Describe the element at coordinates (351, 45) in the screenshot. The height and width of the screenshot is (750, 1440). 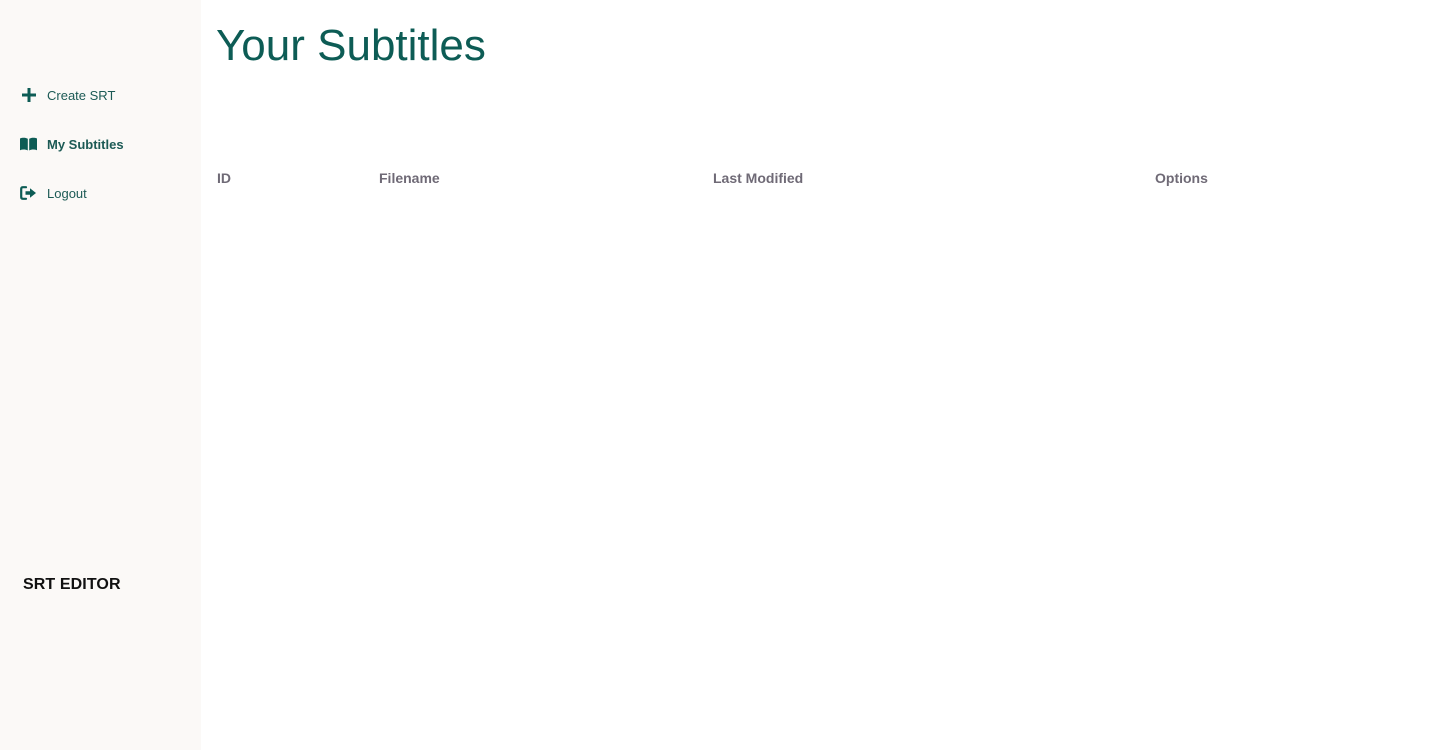
I see `page-title: Your Subtitles` at that location.